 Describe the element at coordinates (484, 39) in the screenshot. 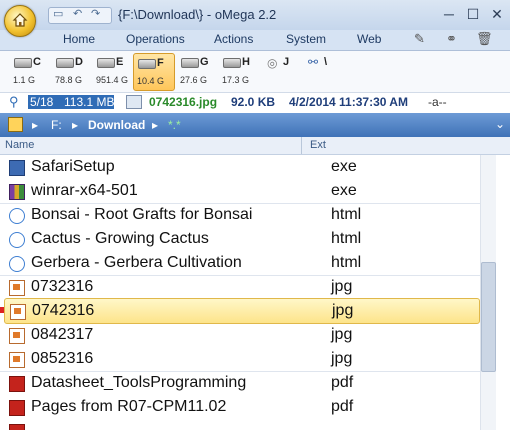

I see `recycle-bin-icon: 🗑` at that location.